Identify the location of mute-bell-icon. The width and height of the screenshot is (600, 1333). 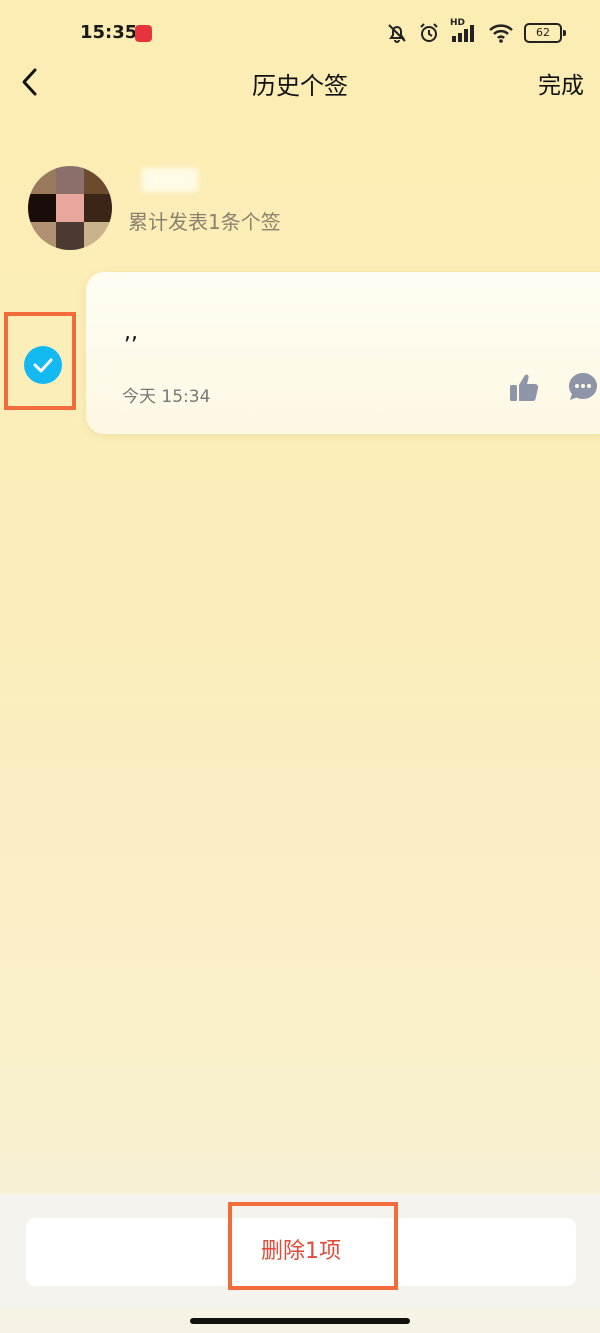
(397, 33).